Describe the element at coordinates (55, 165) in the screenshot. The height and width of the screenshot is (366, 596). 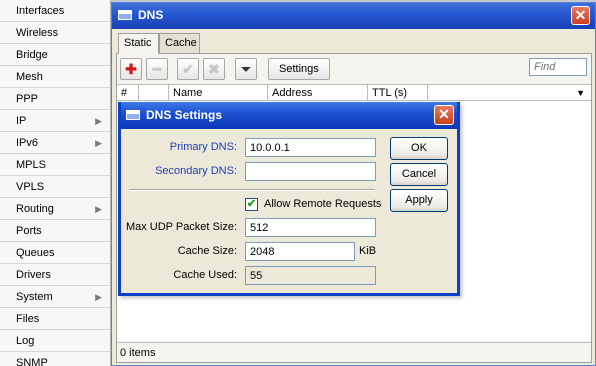
I see `sidebar-item-mpls: MPLS` at that location.